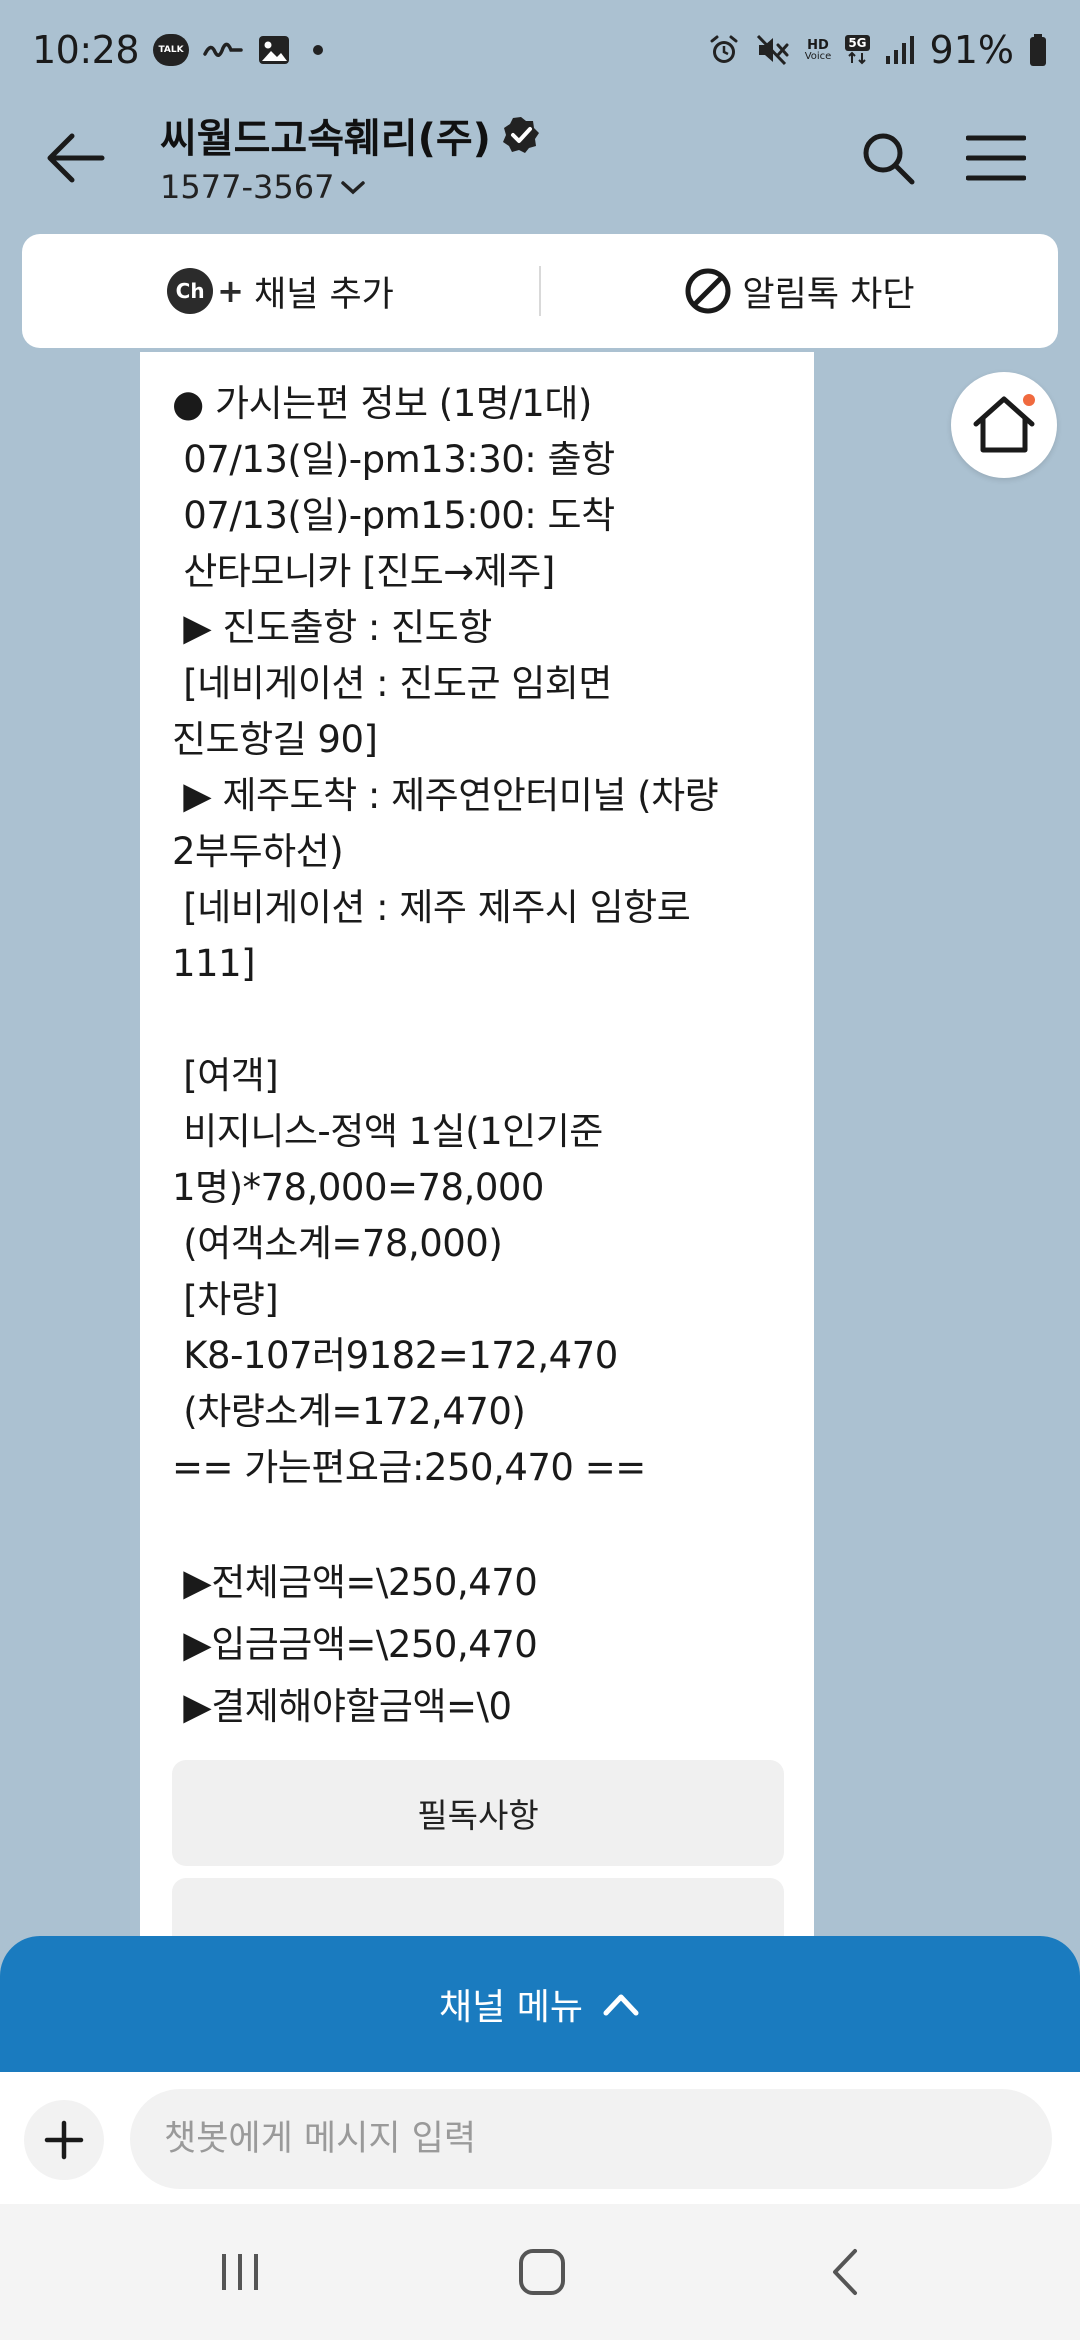  What do you see at coordinates (274, 50) in the screenshot?
I see `image-notification-icon` at bounding box center [274, 50].